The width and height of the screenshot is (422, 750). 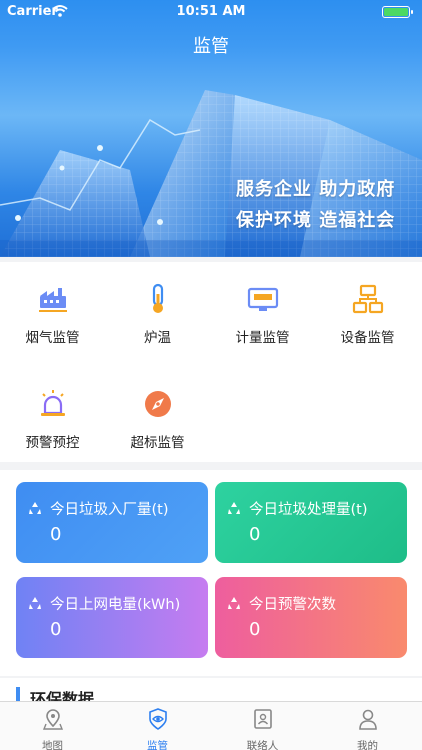 I want to click on tab-contacts: 联络人, so click(x=262, y=729).